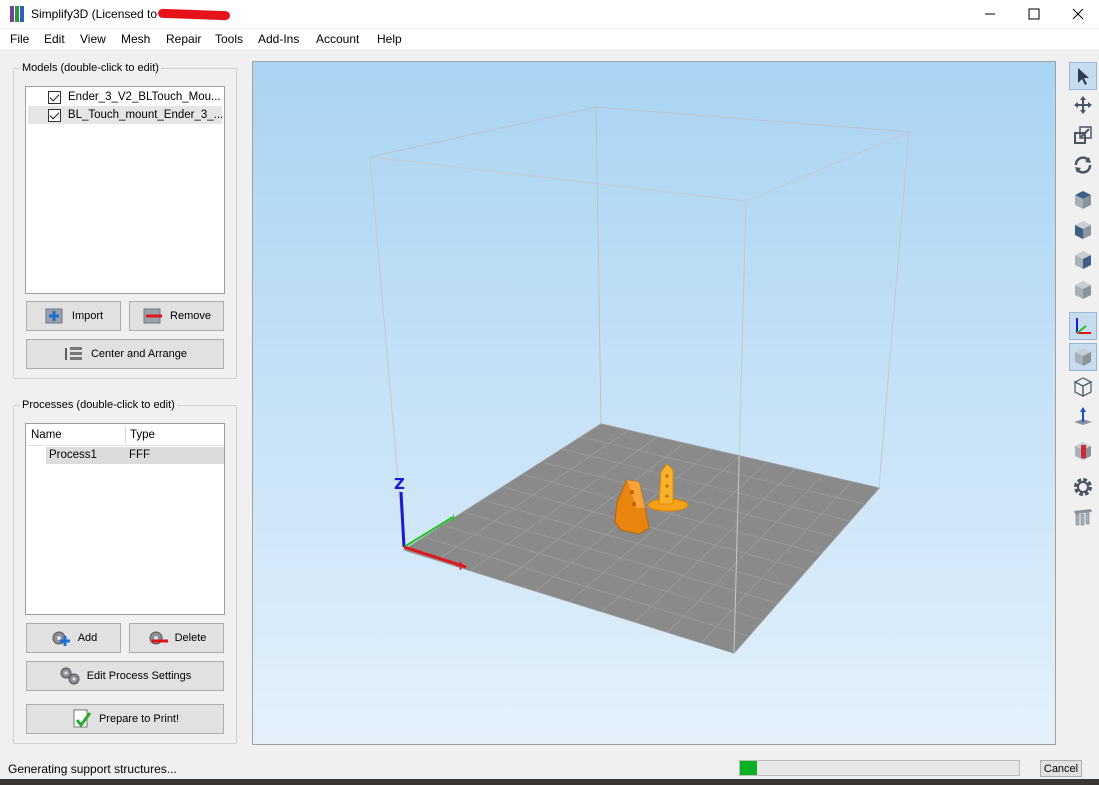  I want to click on rotate-icon, so click(1083, 165).